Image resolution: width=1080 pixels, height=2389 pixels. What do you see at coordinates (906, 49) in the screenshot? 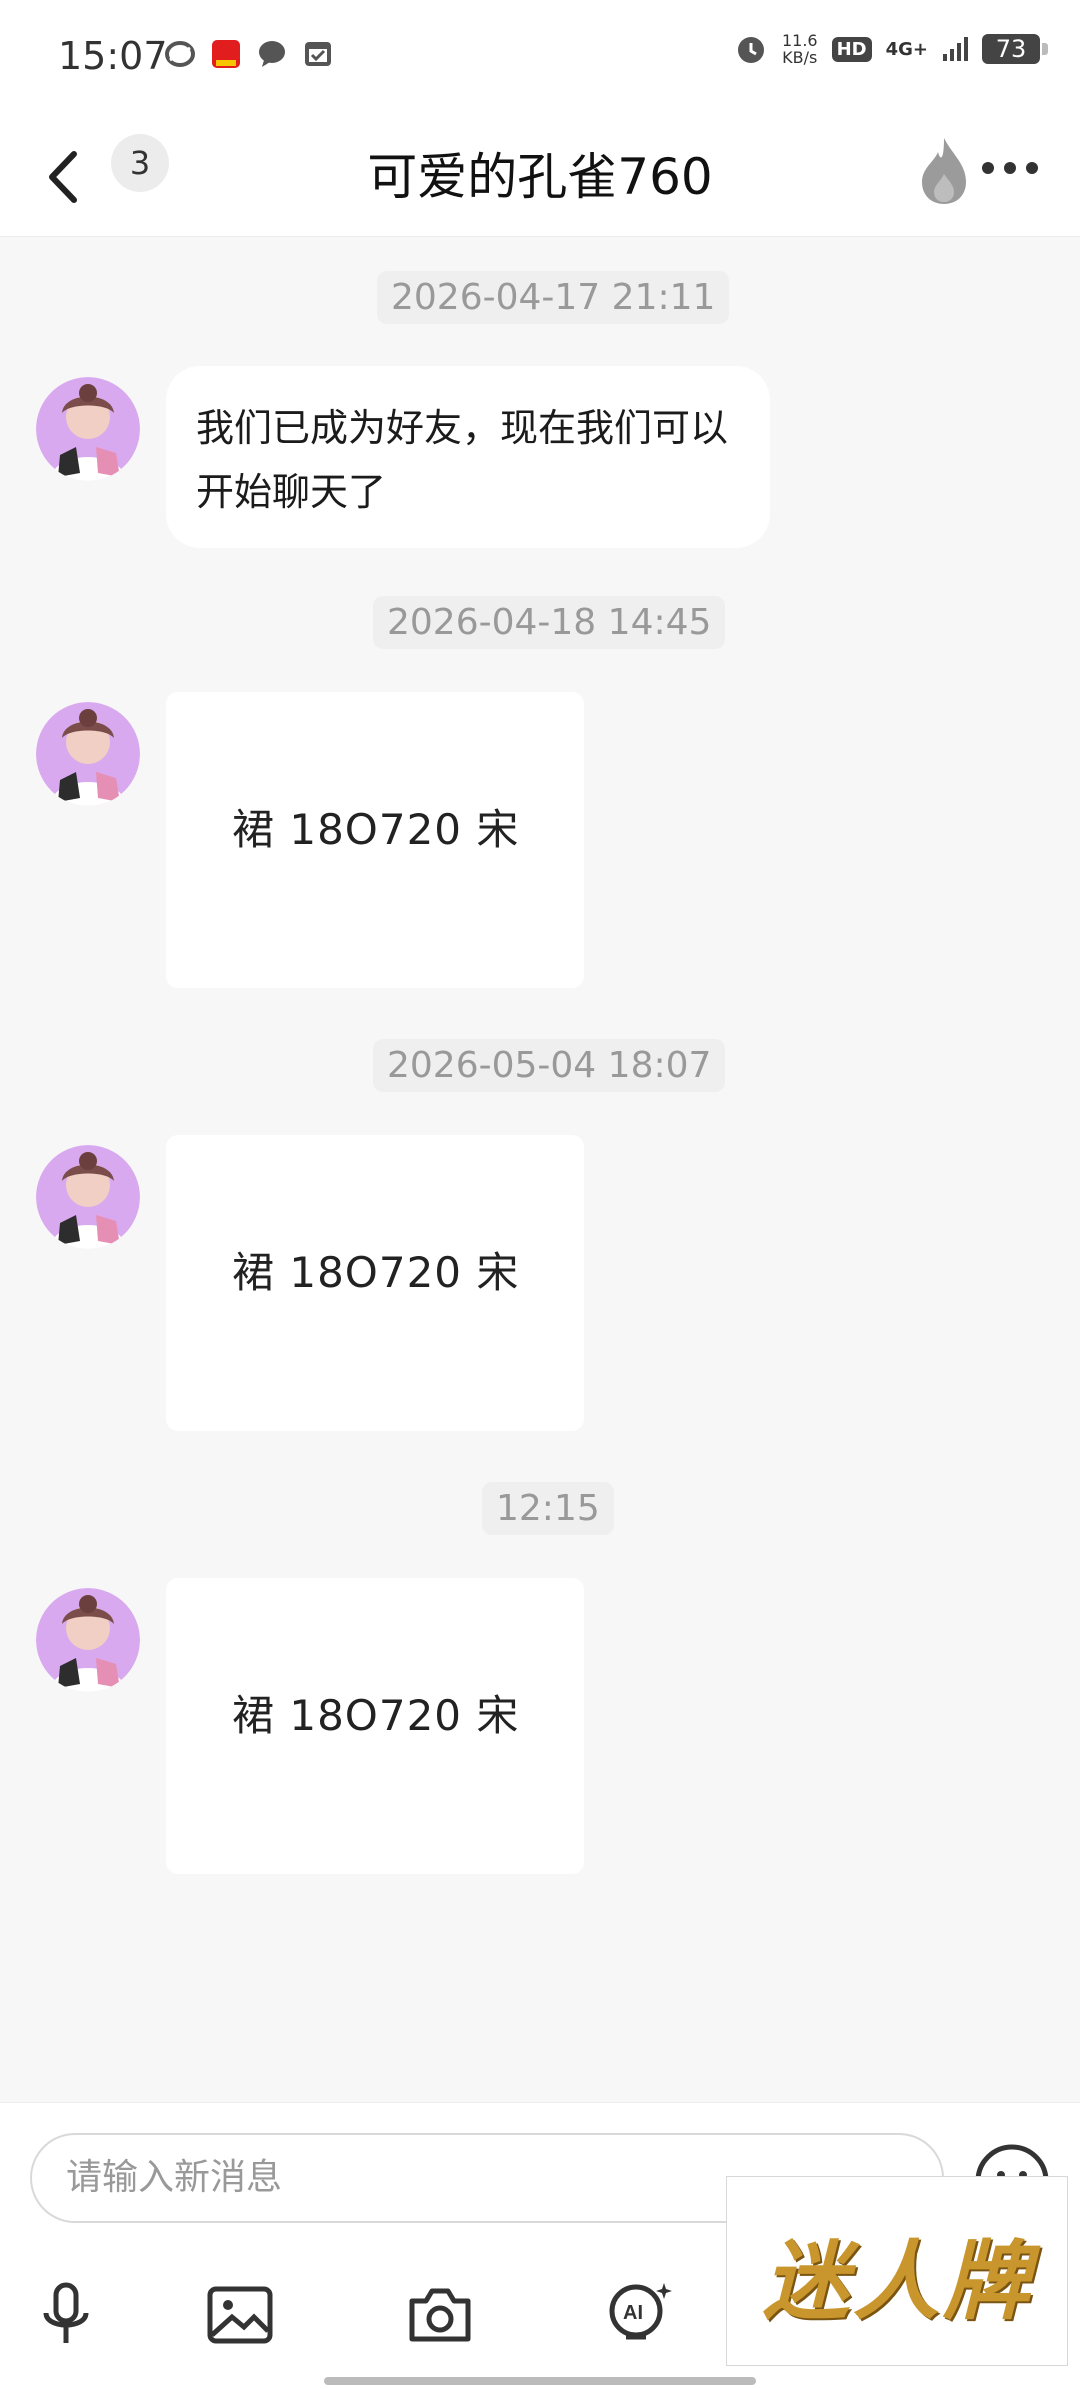
I see `network-type: 4G+` at bounding box center [906, 49].